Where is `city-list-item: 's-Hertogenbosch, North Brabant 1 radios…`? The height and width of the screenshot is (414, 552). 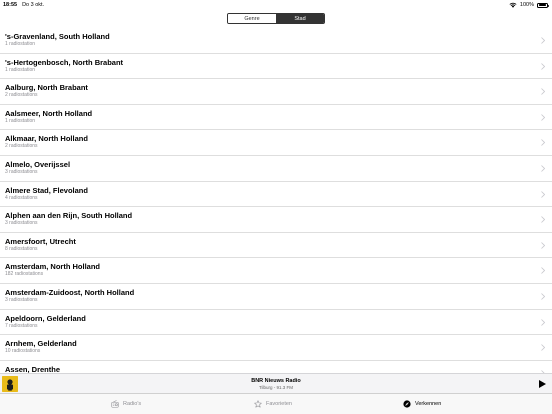 city-list-item: 's-Hertogenbosch, North Brabant 1 radios… is located at coordinates (276, 67).